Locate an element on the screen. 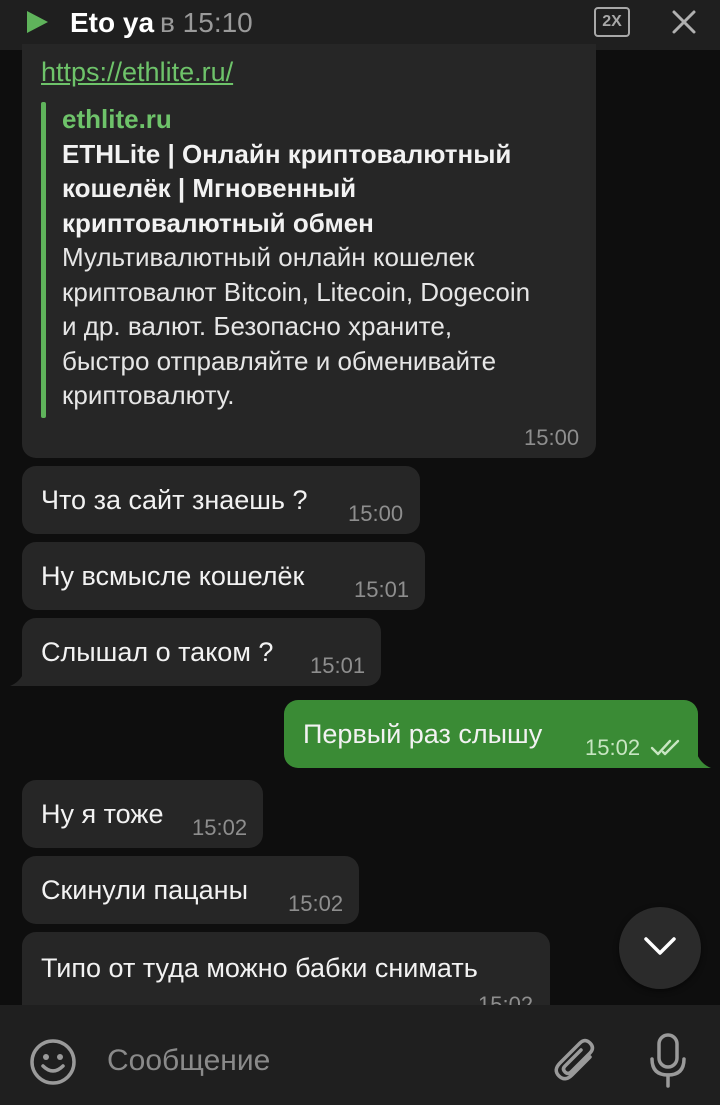 This screenshot has width=720, height=1105. message-bubble: Что за сайт знаешь ? 15:00 is located at coordinates (221, 500).